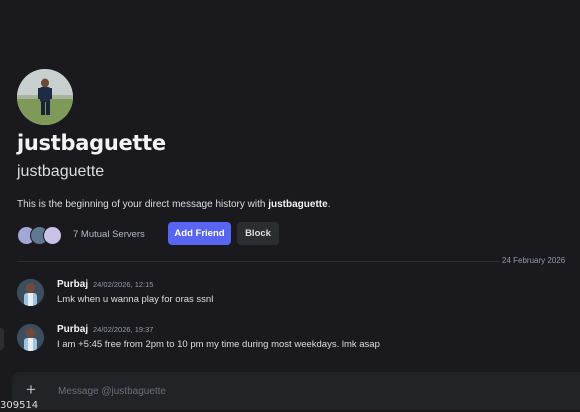 This screenshot has width=580, height=412. I want to click on mutual-servers: 7 Mutual Servers, so click(81, 234).